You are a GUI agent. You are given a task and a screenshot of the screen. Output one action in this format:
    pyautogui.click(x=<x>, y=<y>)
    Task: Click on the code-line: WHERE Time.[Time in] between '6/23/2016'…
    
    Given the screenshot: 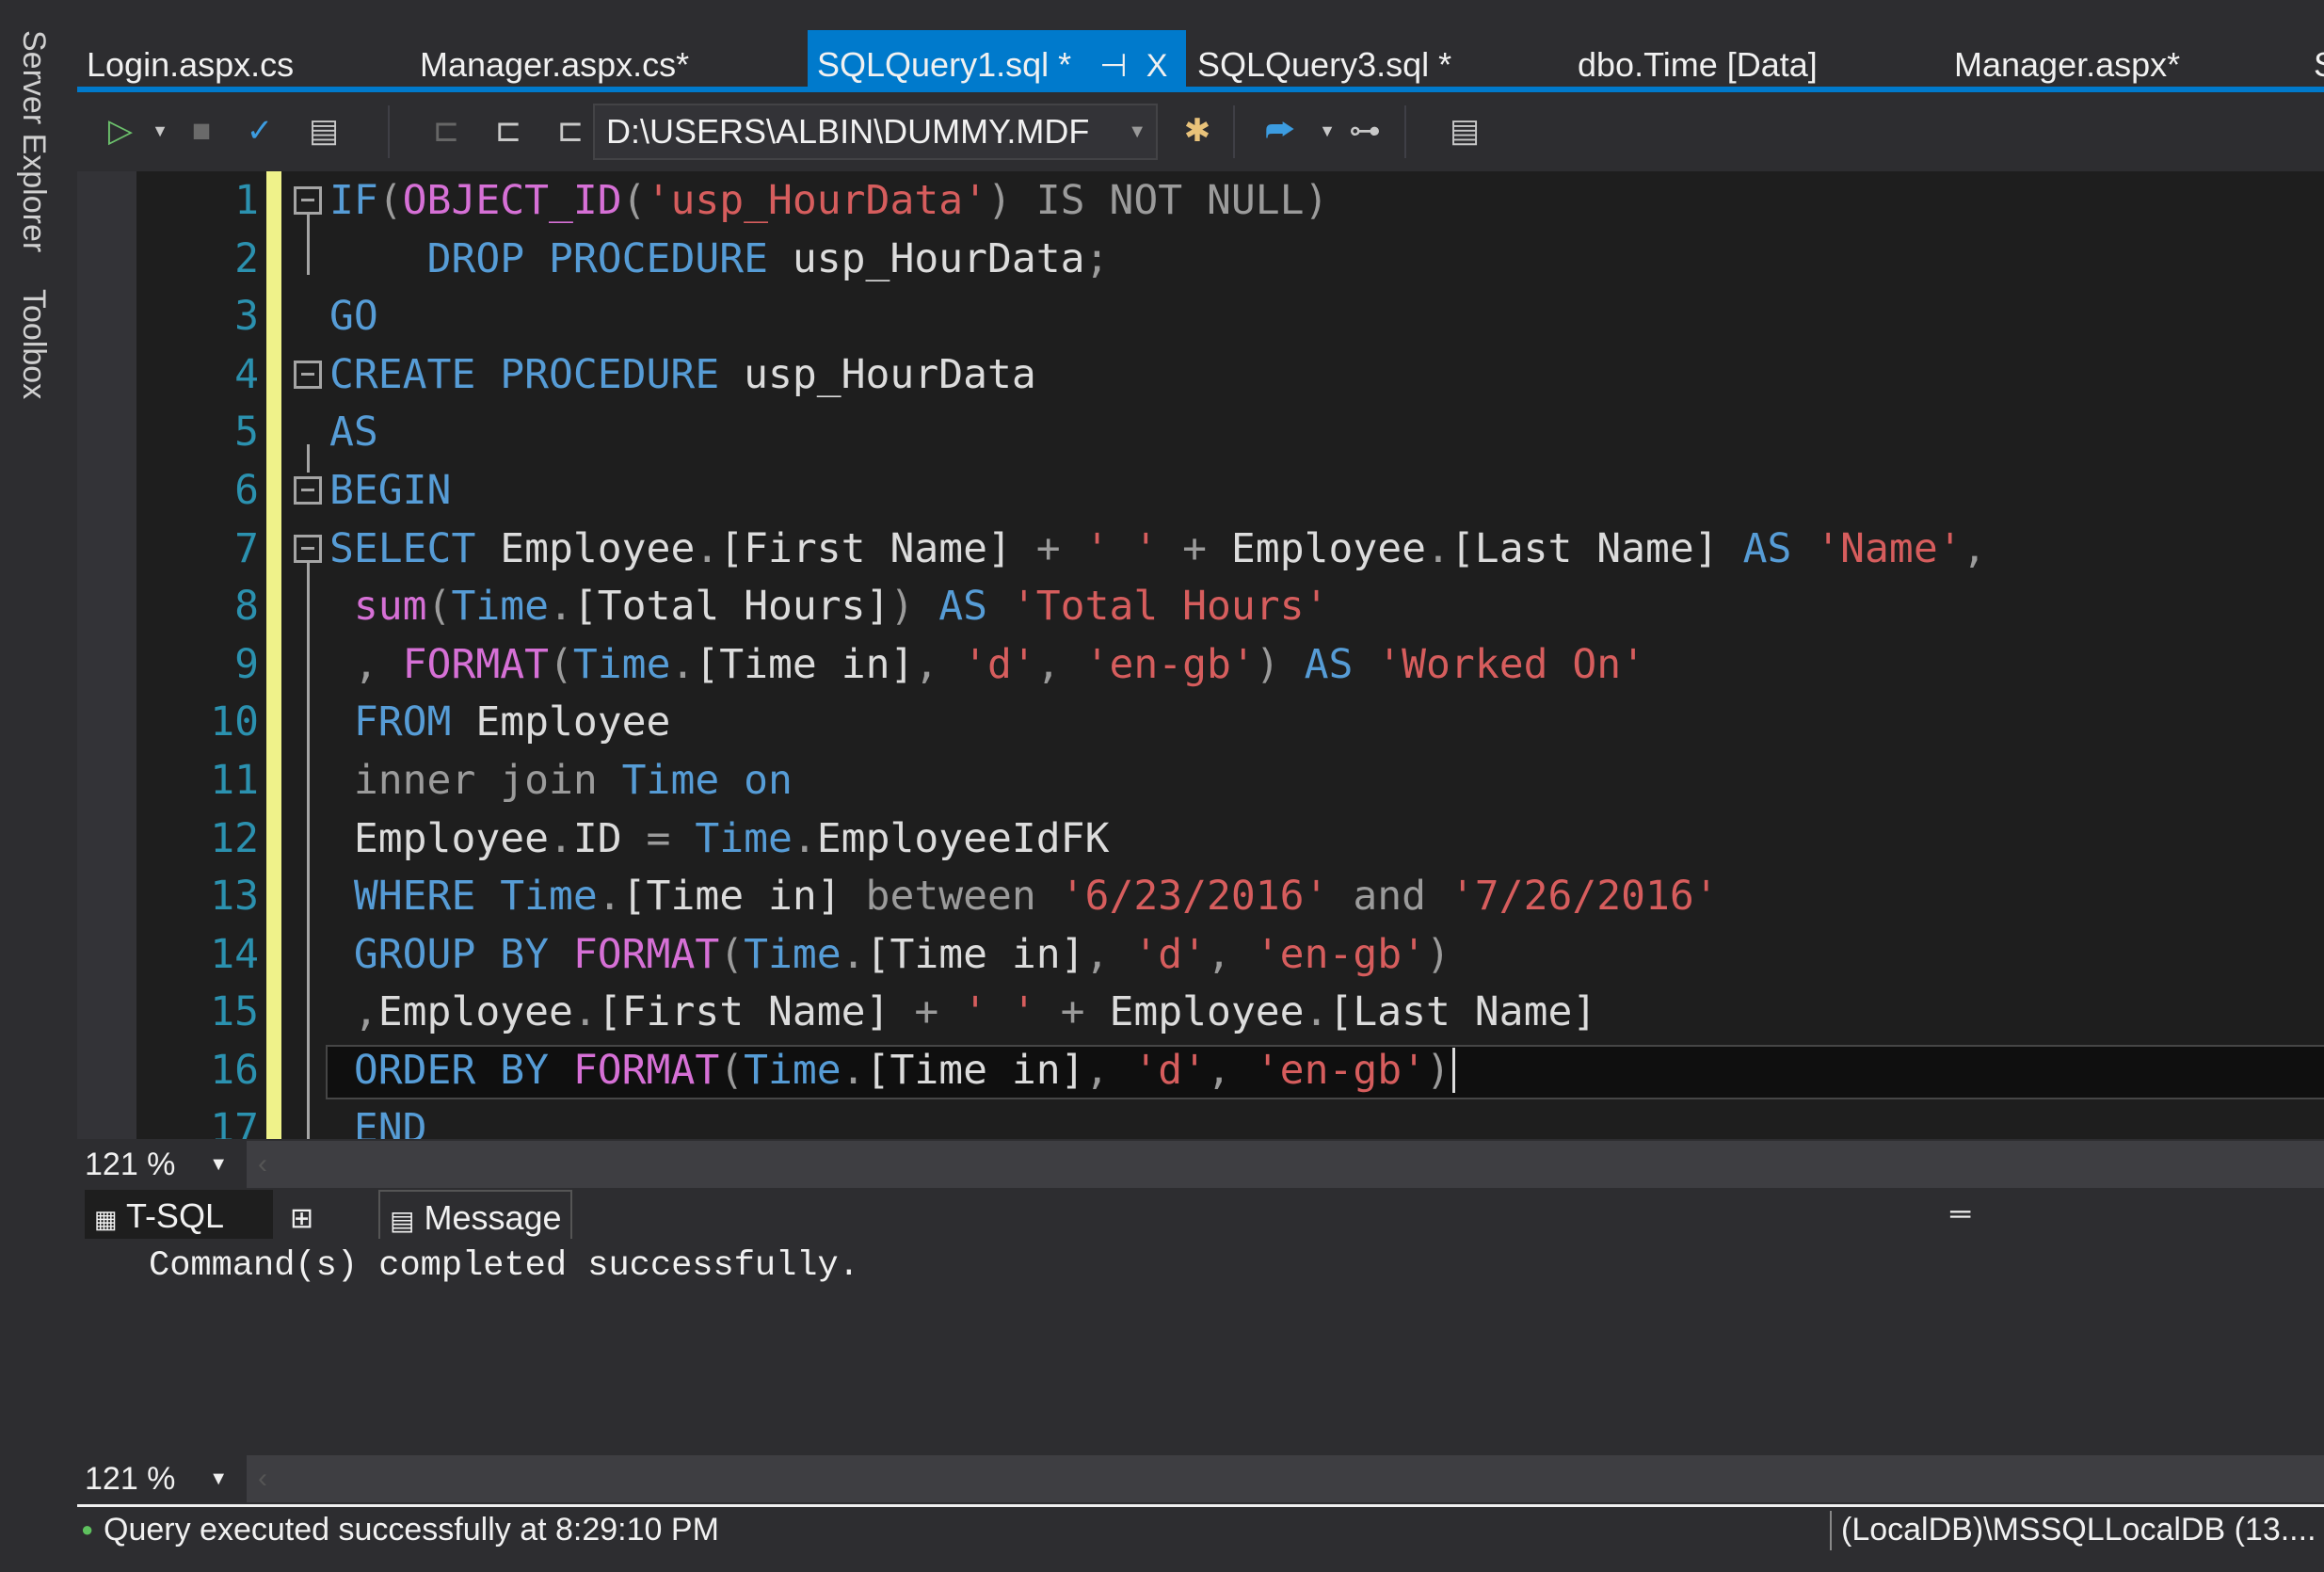 What is the action you would take?
    pyautogui.click(x=1024, y=896)
    